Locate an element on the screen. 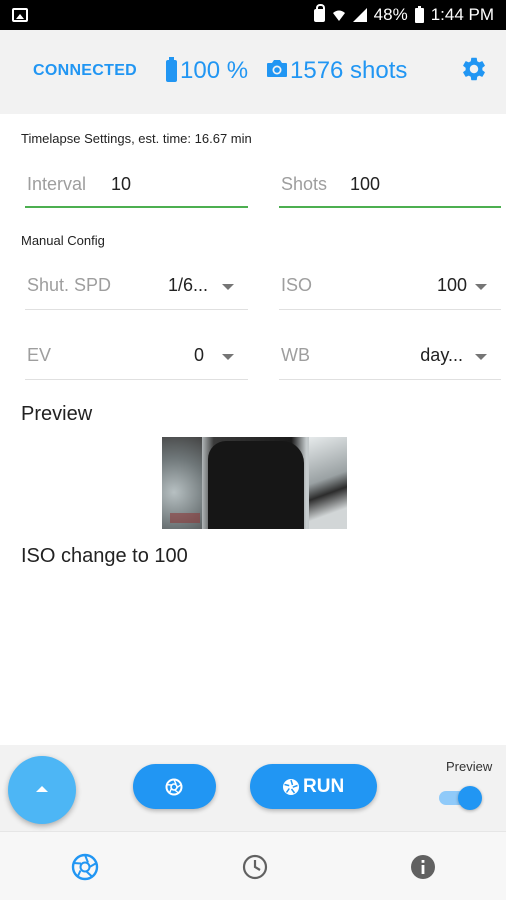 The width and height of the screenshot is (506, 900). connection-status: CONNECTED is located at coordinates (85, 70).